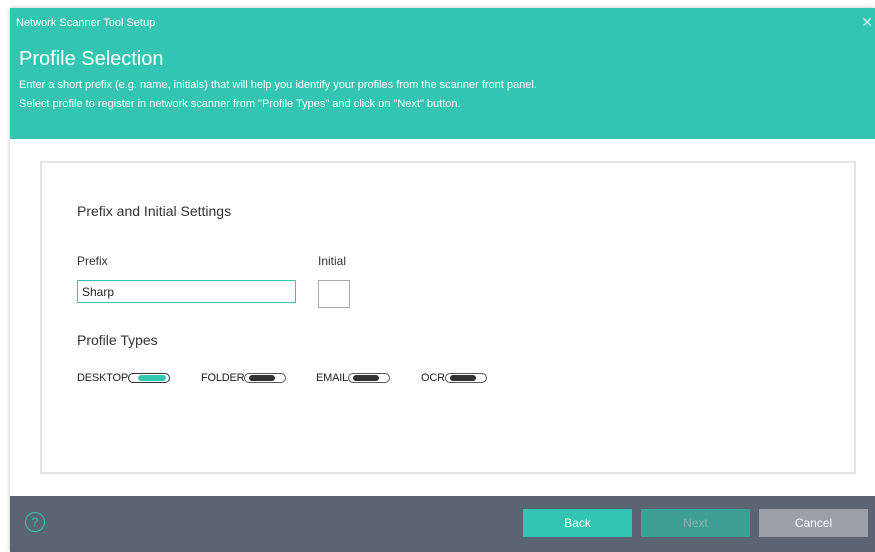 The width and height of the screenshot is (875, 552). I want to click on profile-toggle-desktop: DESKTOP, so click(123, 378).